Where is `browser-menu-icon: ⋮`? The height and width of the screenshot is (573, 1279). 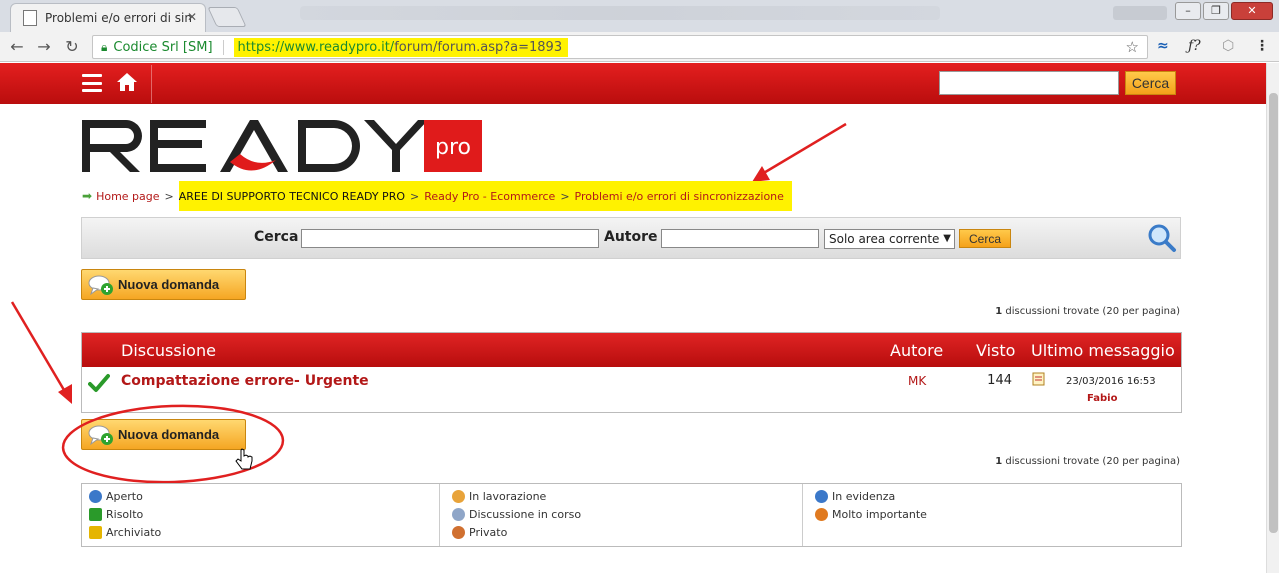 browser-menu-icon: ⋮ is located at coordinates (1262, 46).